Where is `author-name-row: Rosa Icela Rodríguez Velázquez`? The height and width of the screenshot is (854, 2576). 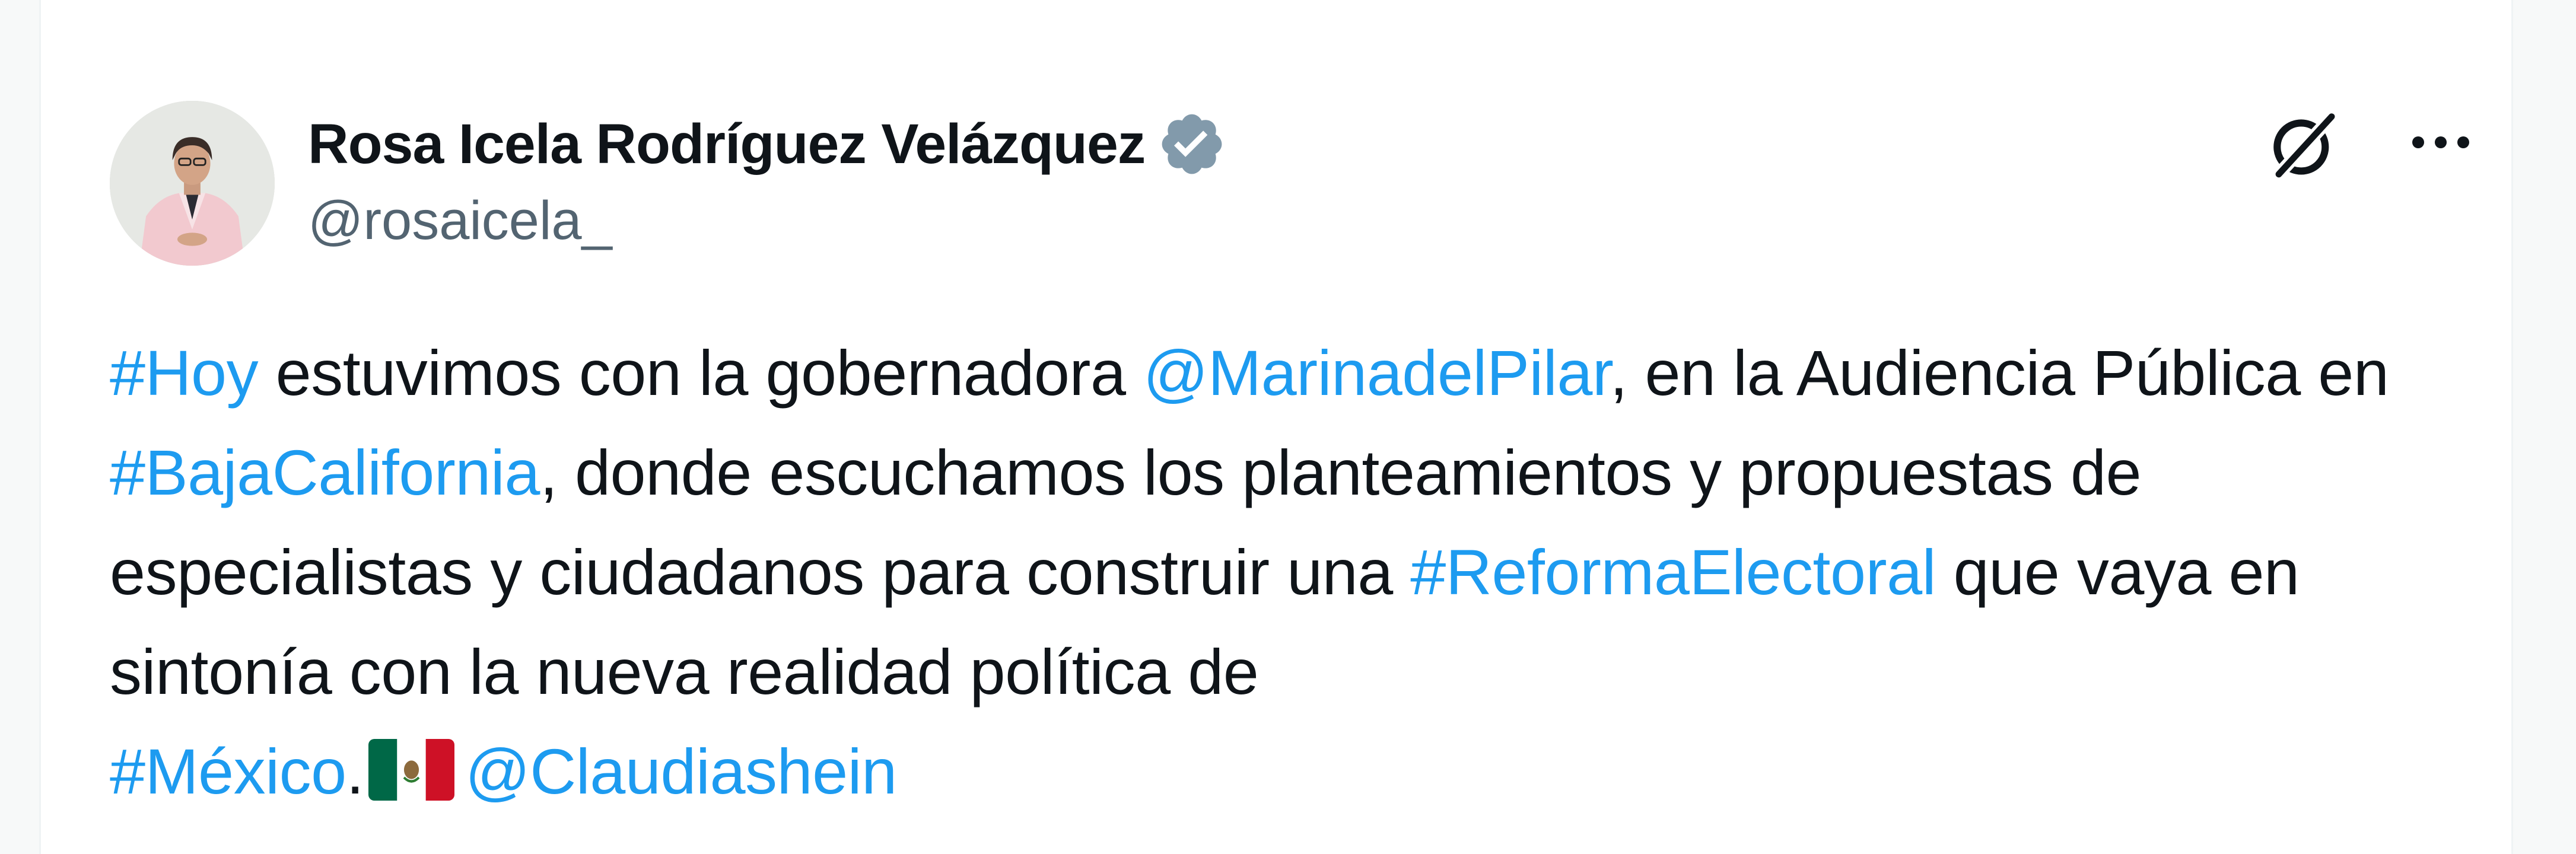
author-name-row: Rosa Icela Rodríguez Velázquez is located at coordinates (767, 144).